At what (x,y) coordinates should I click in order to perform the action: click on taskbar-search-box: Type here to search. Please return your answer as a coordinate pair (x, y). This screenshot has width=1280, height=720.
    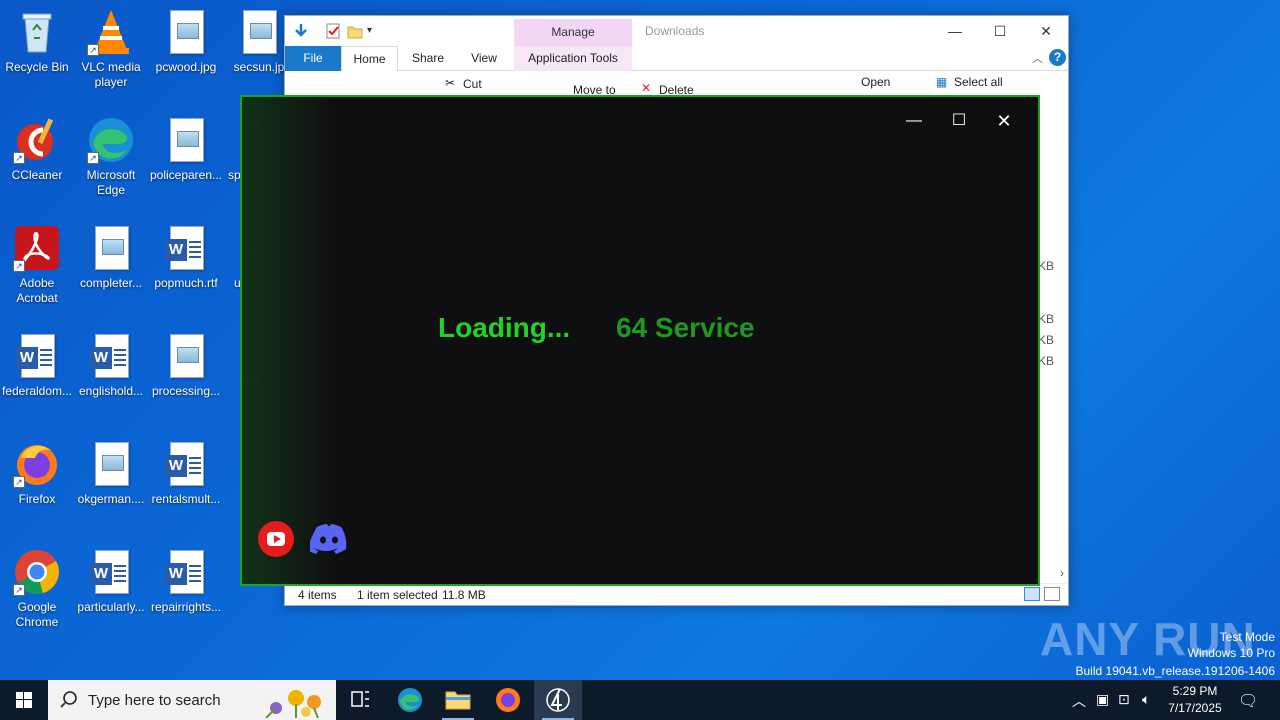
    Looking at the image, I should click on (192, 700).